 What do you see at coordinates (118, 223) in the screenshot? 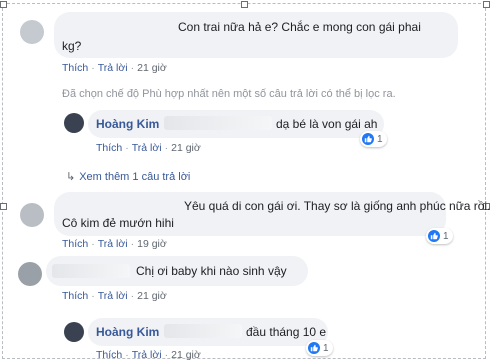
I see `comment-text: Cô kim đẻ mướn hihi` at bounding box center [118, 223].